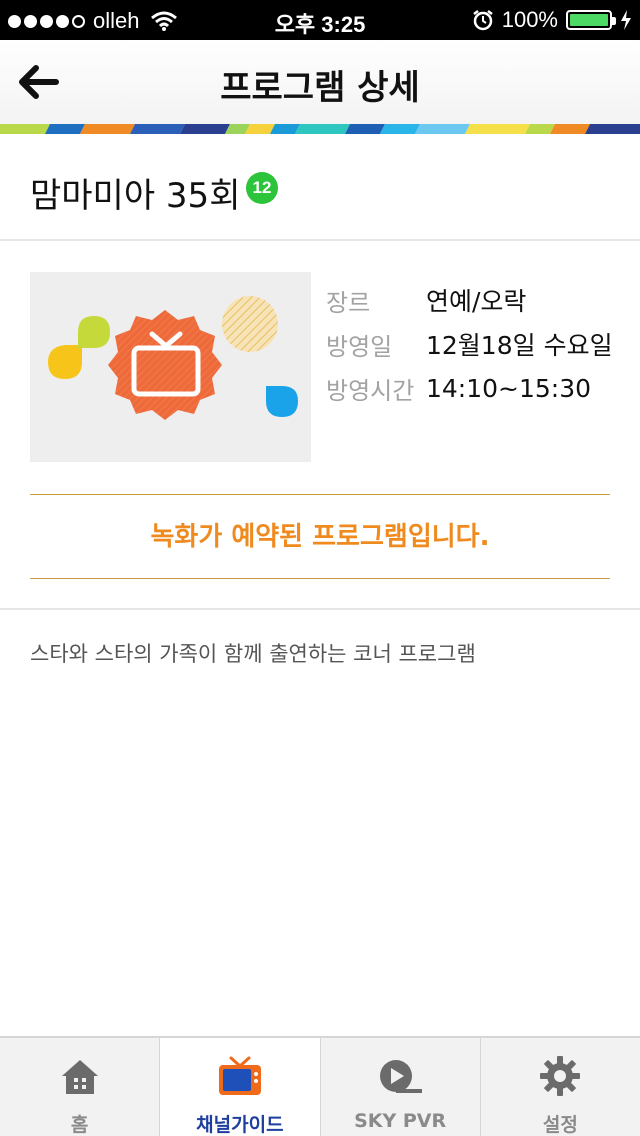 The height and width of the screenshot is (1136, 640). What do you see at coordinates (320, 20) in the screenshot?
I see `status-bar: olleh 오후 3:25 100%` at bounding box center [320, 20].